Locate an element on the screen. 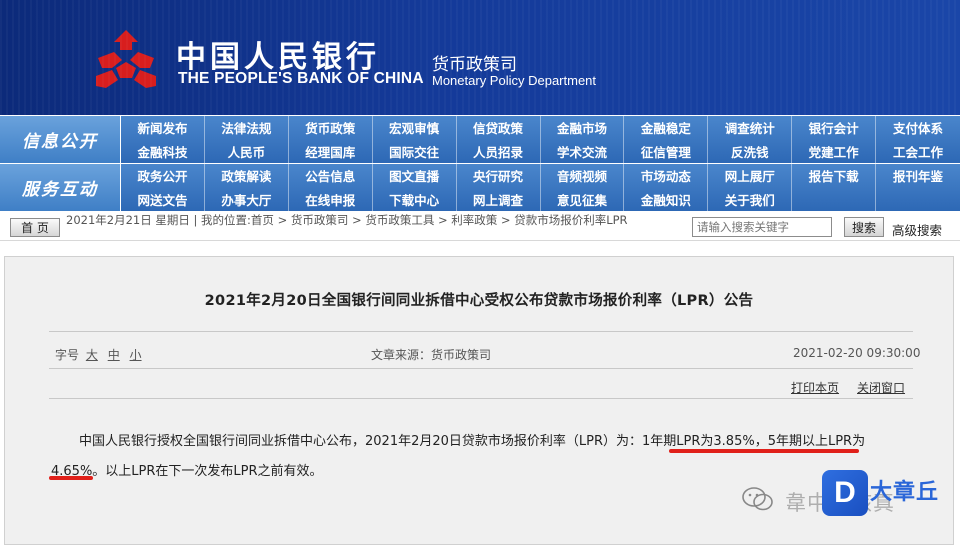 The image size is (960, 545). nav-item: 征信管理 is located at coordinates (666, 151).